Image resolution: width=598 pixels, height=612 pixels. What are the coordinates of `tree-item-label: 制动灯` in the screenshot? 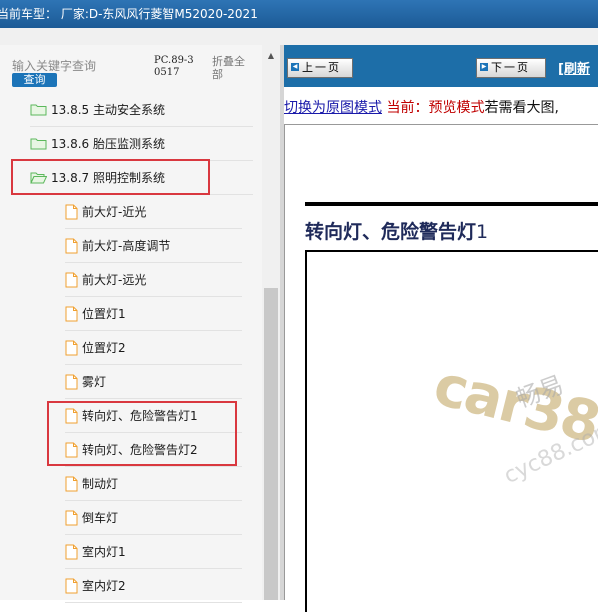 It's located at (100, 484).